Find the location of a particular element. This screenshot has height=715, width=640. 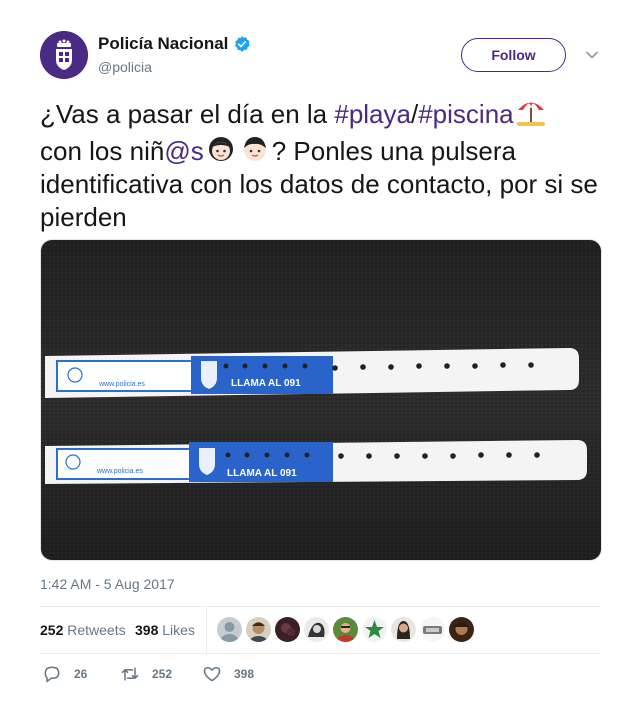

hashtag-link-piscina: #piscina is located at coordinates (465, 114).